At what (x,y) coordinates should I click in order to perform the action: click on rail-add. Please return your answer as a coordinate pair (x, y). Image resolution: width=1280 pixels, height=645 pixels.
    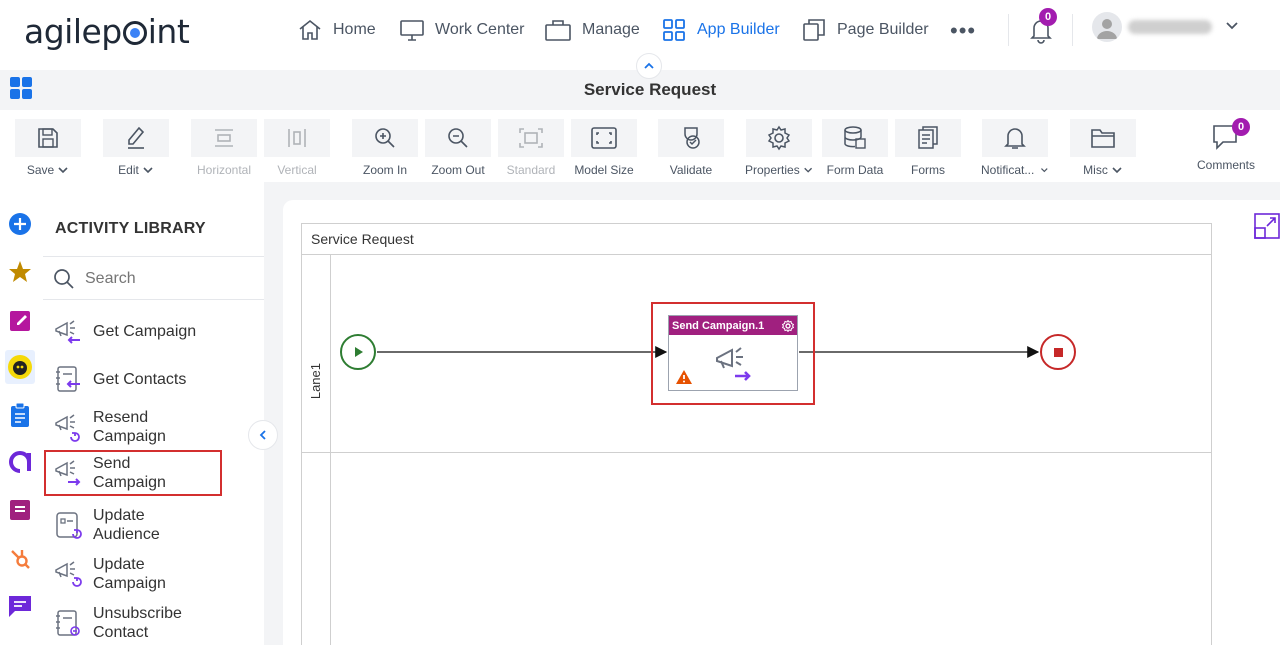
    Looking at the image, I should click on (20, 224).